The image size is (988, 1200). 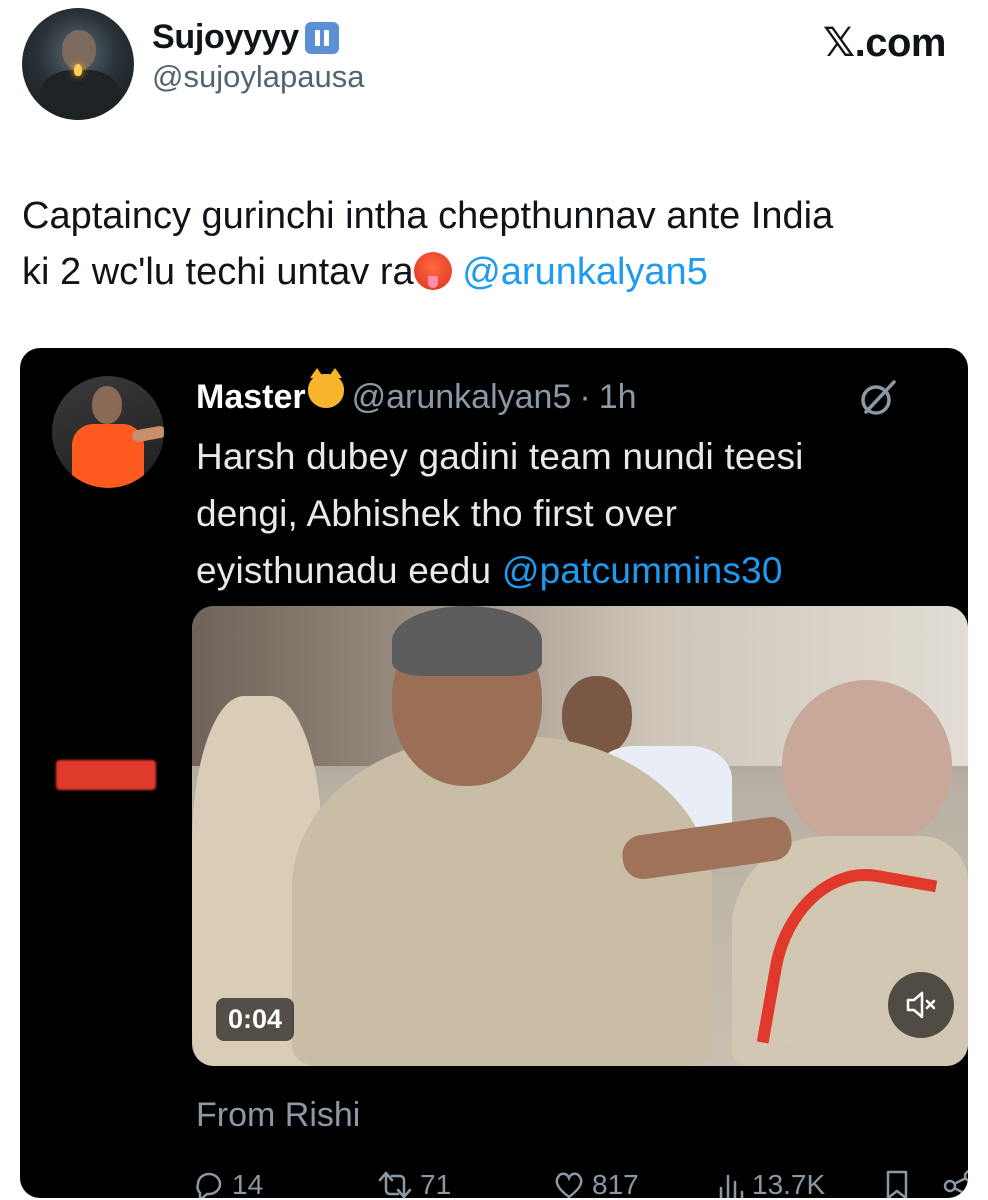 I want to click on quoted-header: Master @arunkalyan5 · 1h, so click(x=416, y=392).